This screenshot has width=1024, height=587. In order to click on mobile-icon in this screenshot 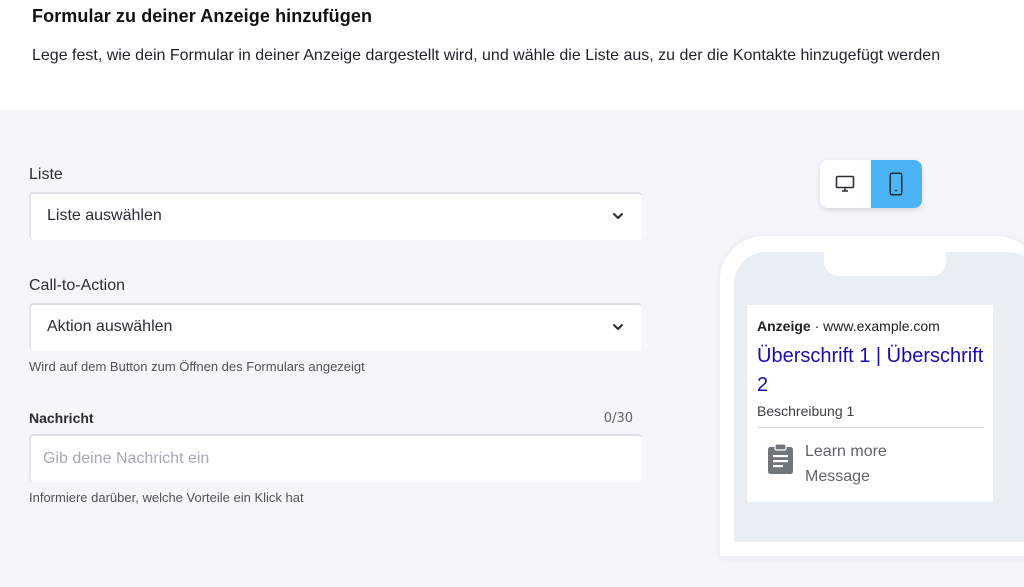, I will do `click(896, 184)`.